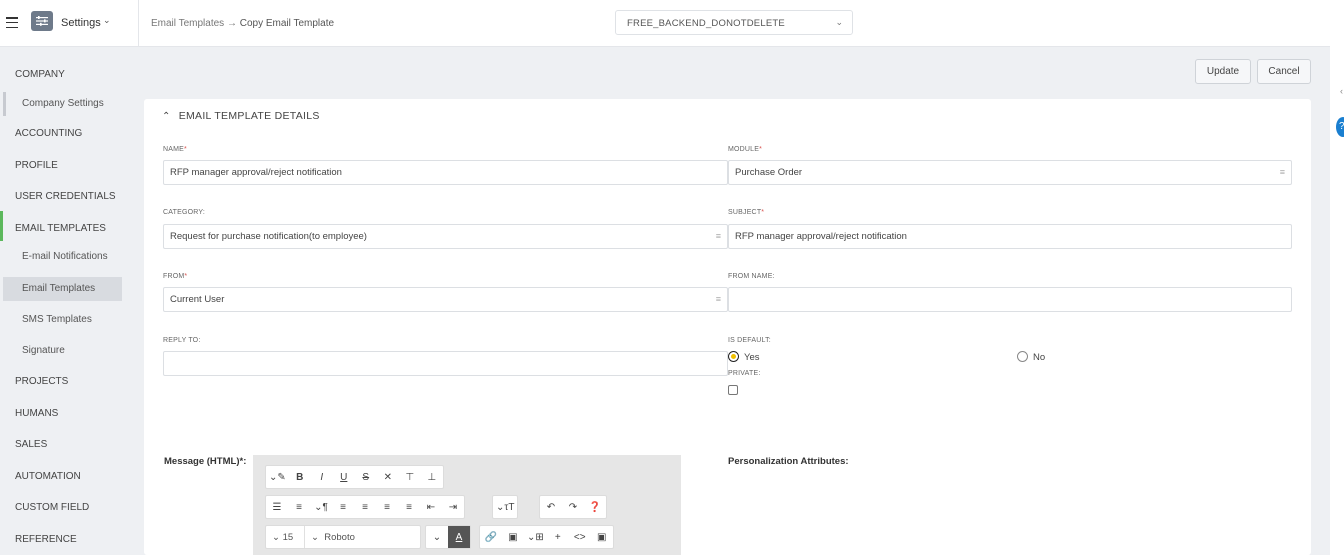  Describe the element at coordinates (69, 445) in the screenshot. I see `sidebar-item-sales: SALES` at that location.